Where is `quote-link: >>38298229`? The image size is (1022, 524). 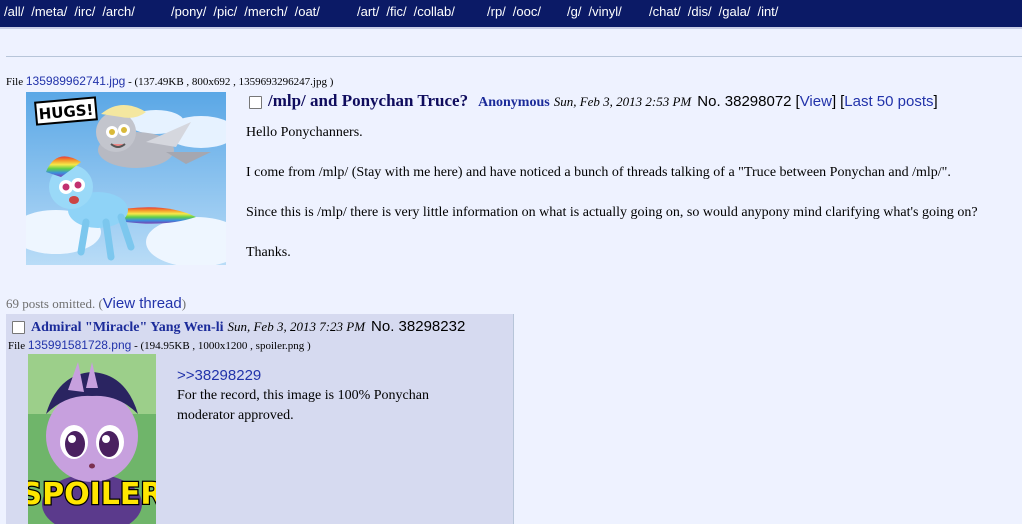 quote-link: >>38298229 is located at coordinates (303, 376).